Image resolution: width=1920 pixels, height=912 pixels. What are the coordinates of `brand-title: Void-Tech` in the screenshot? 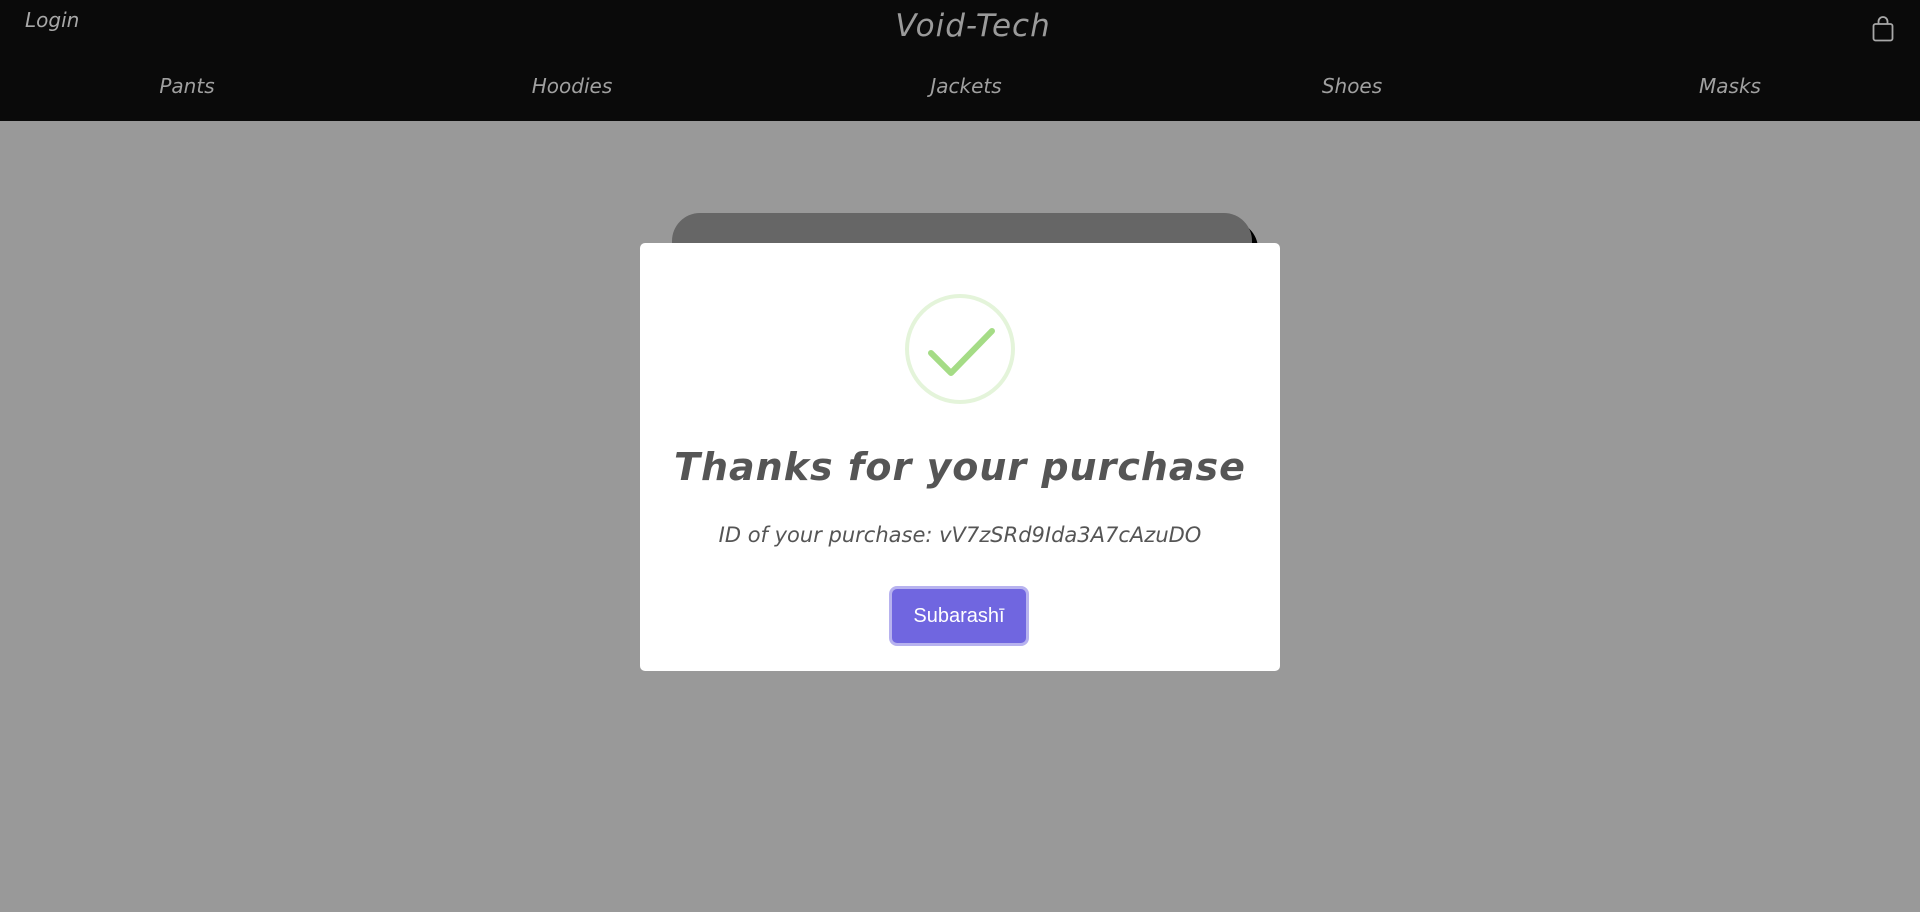 It's located at (960, 26).